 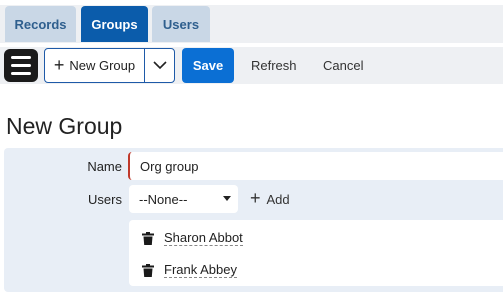 I want to click on chevron-down-icon, so click(x=159, y=65).